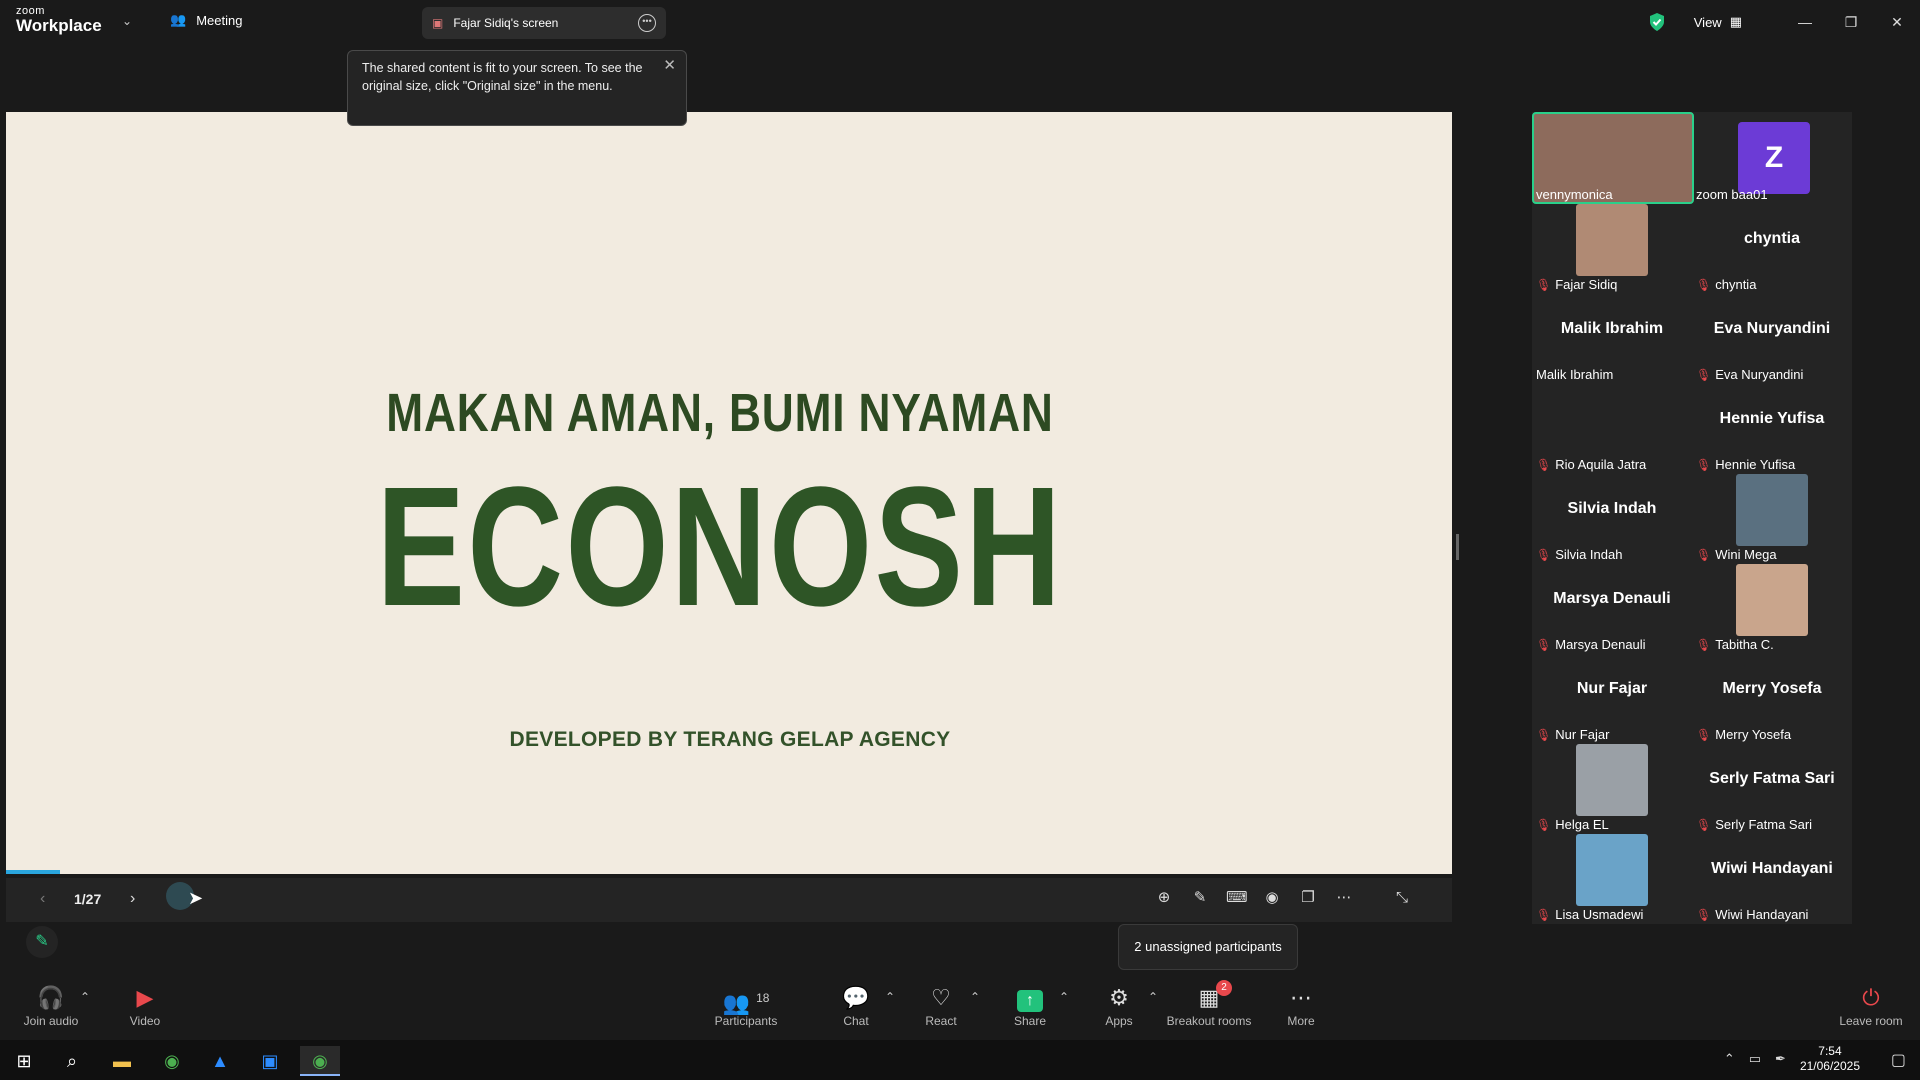 This screenshot has width=1920, height=1080. What do you see at coordinates (1829, 1066) in the screenshot?
I see `clock-date: 21/06/2025` at bounding box center [1829, 1066].